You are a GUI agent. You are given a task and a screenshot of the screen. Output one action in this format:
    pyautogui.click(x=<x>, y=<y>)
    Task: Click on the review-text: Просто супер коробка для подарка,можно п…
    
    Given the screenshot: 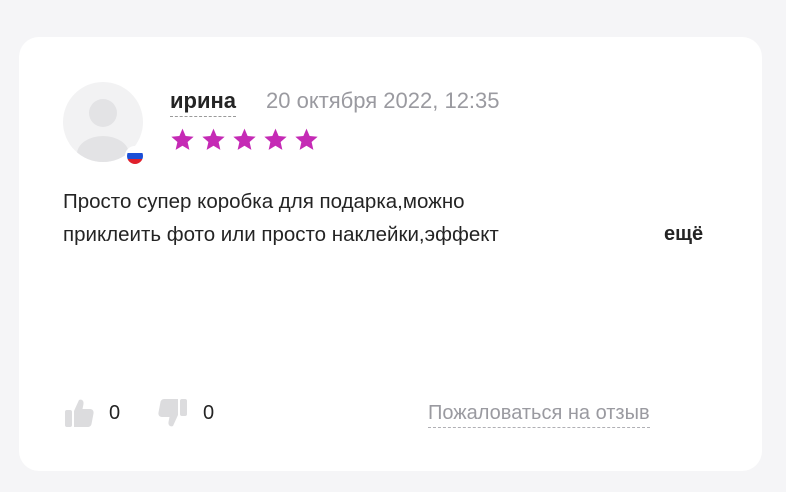 What is the action you would take?
    pyautogui.click(x=343, y=218)
    